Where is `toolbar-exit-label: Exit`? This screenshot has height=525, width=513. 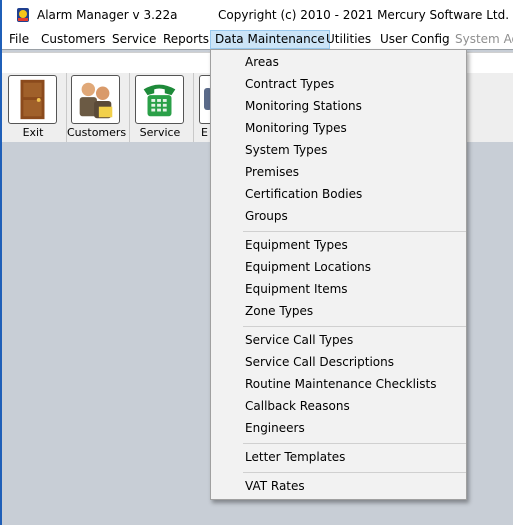 toolbar-exit-label: Exit is located at coordinates (33, 132).